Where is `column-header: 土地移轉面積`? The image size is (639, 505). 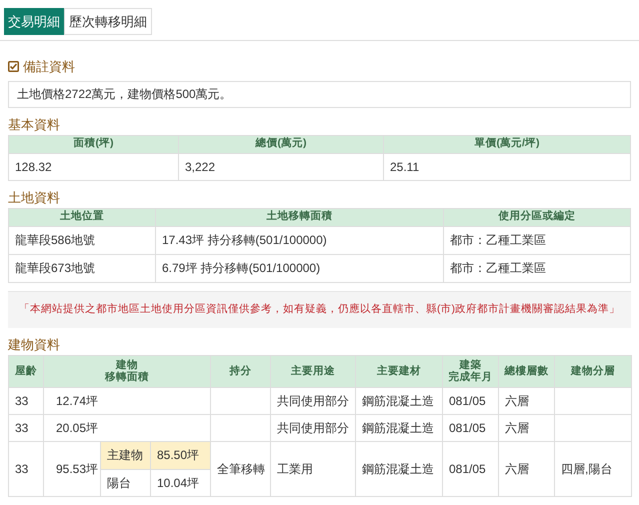
column-header: 土地移轉面積 is located at coordinates (300, 217).